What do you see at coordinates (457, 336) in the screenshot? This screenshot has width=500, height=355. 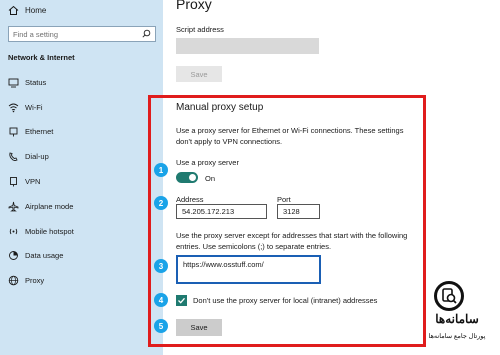 I see `watermark-subtitle: پورتال جامع سامانه‌ها` at bounding box center [457, 336].